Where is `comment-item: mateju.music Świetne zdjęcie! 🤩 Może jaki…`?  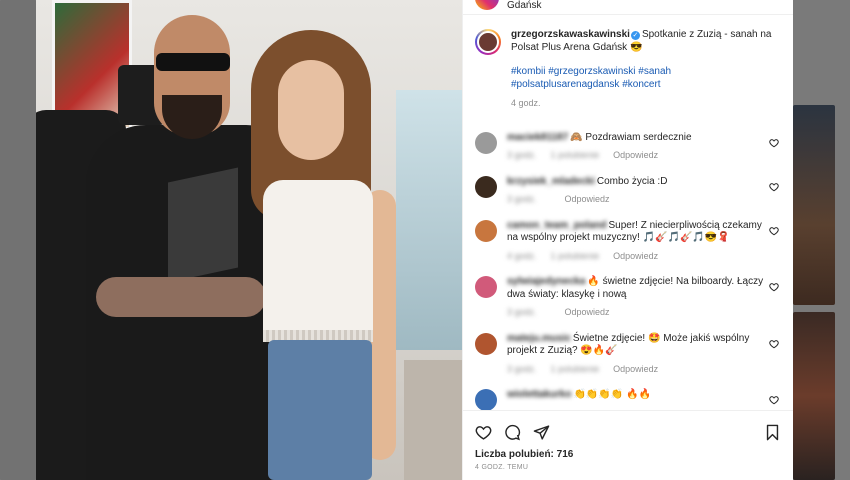
comment-item: mateju.music Świetne zdjęcie! 🤩 Może jaki… is located at coordinates (628, 354).